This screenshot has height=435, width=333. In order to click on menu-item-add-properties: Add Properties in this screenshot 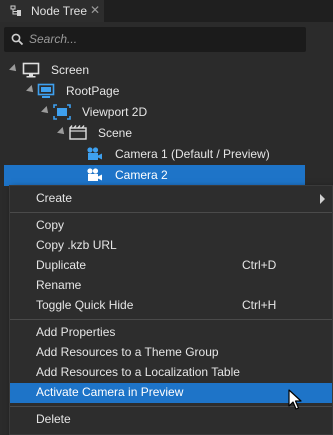, I will do `click(171, 333)`.